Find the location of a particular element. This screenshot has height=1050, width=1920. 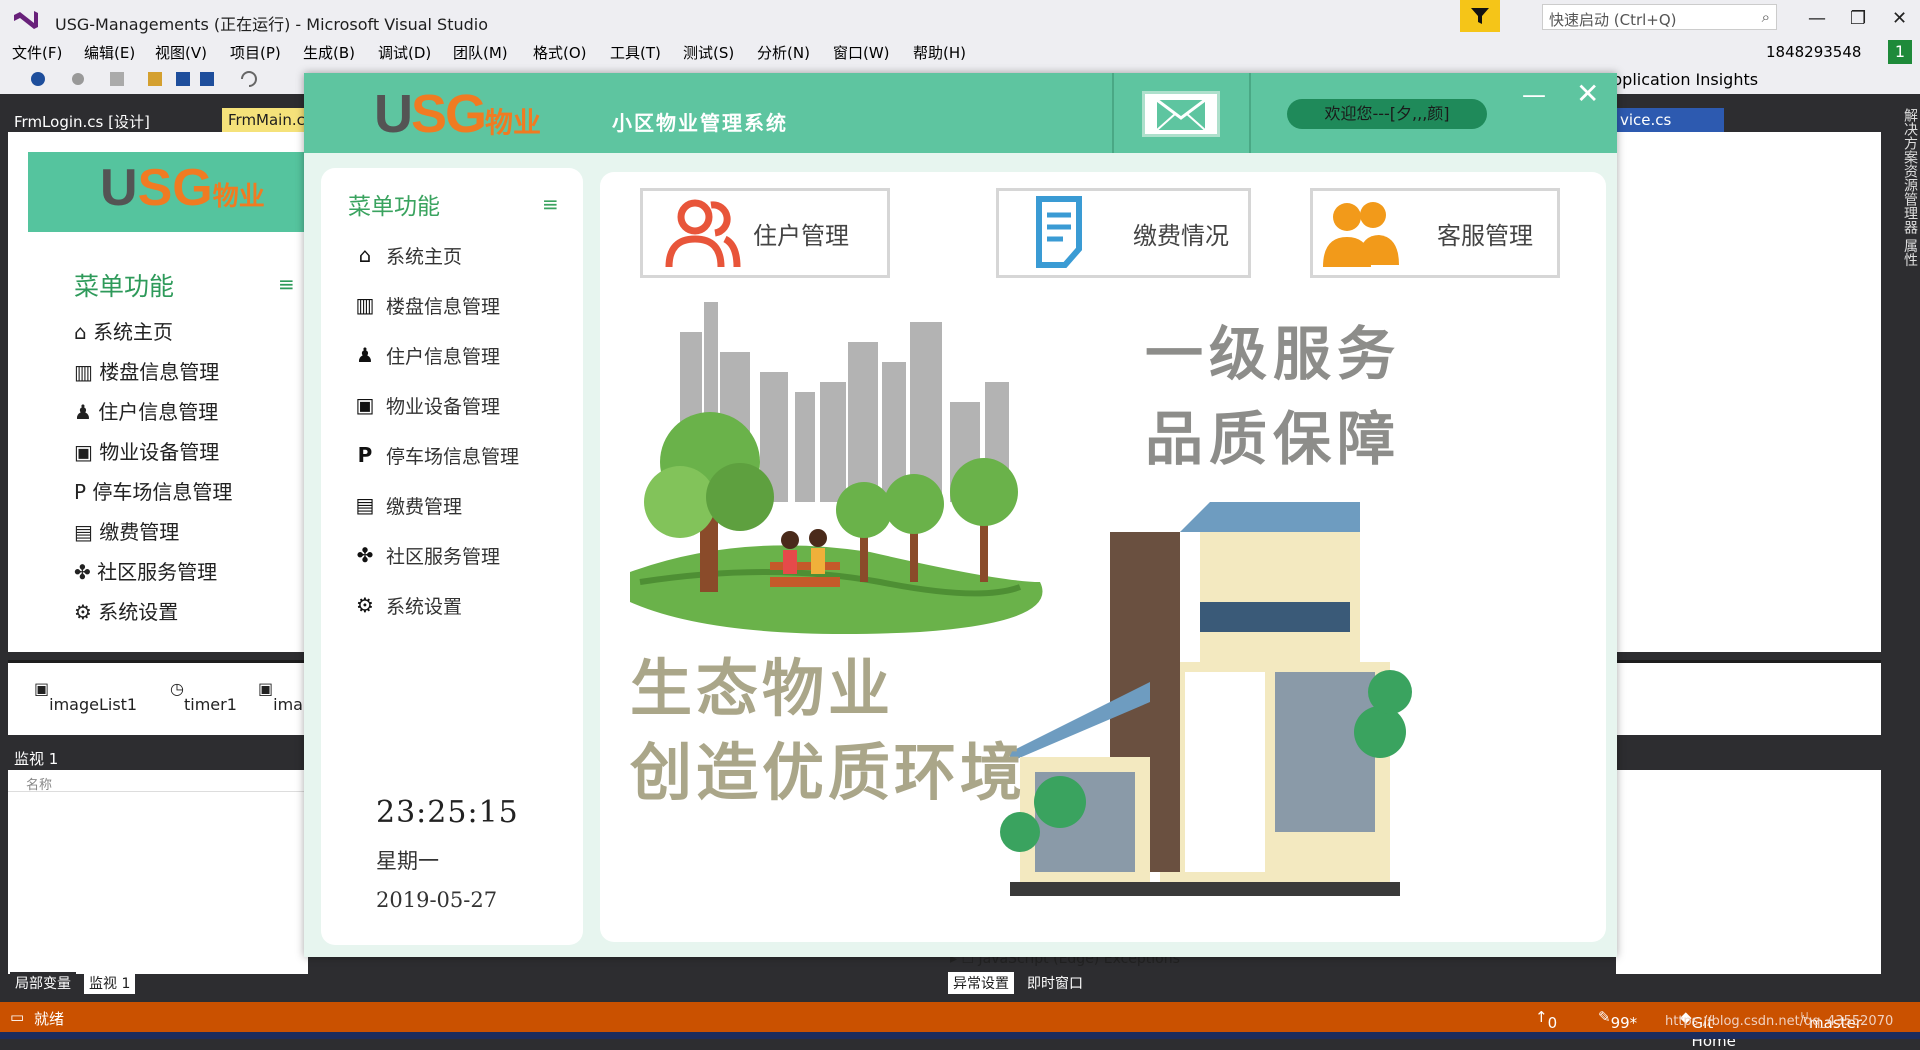

quick-launch-input: 快速启动 (Ctrl+Q) ⌕ is located at coordinates (1659, 17).